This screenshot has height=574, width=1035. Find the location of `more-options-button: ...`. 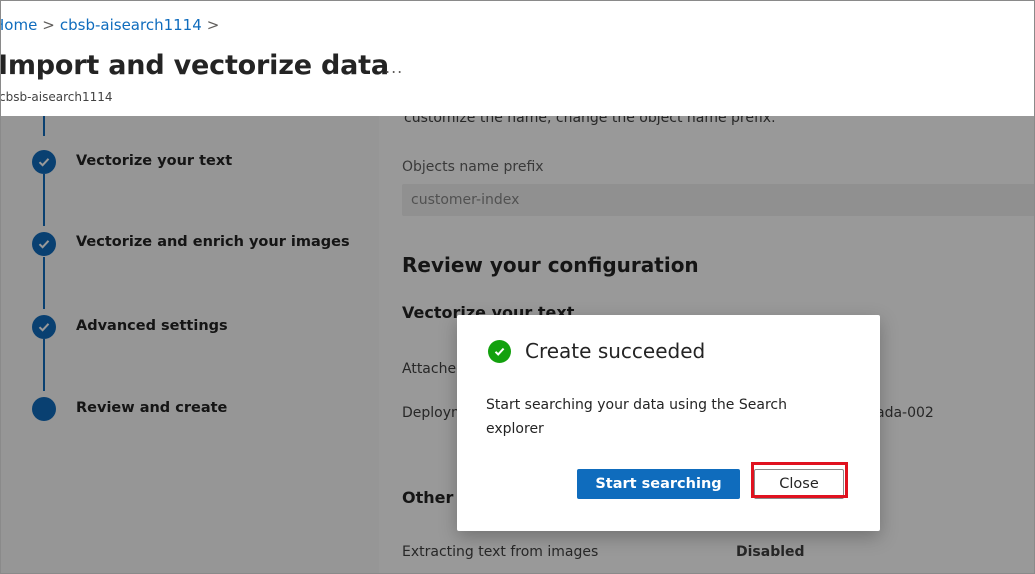

more-options-button: ... is located at coordinates (394, 67).